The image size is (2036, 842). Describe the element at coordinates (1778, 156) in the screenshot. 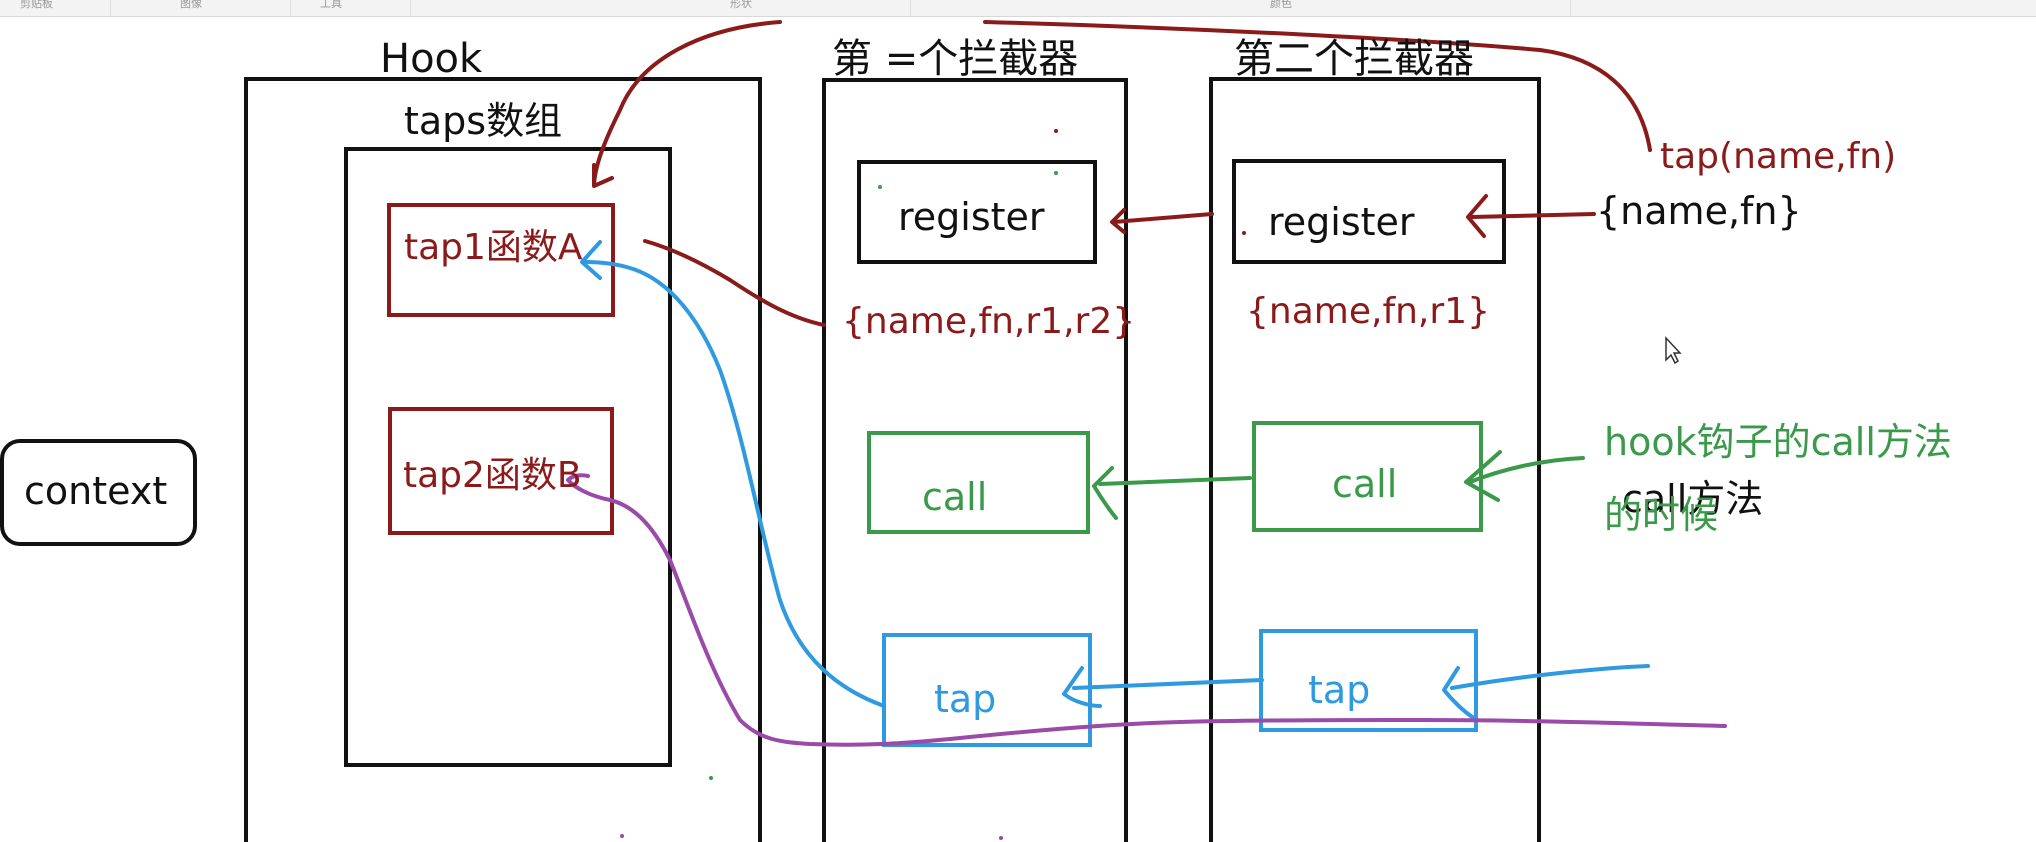

I see `tap-signature-label: tap(name,fn)` at that location.